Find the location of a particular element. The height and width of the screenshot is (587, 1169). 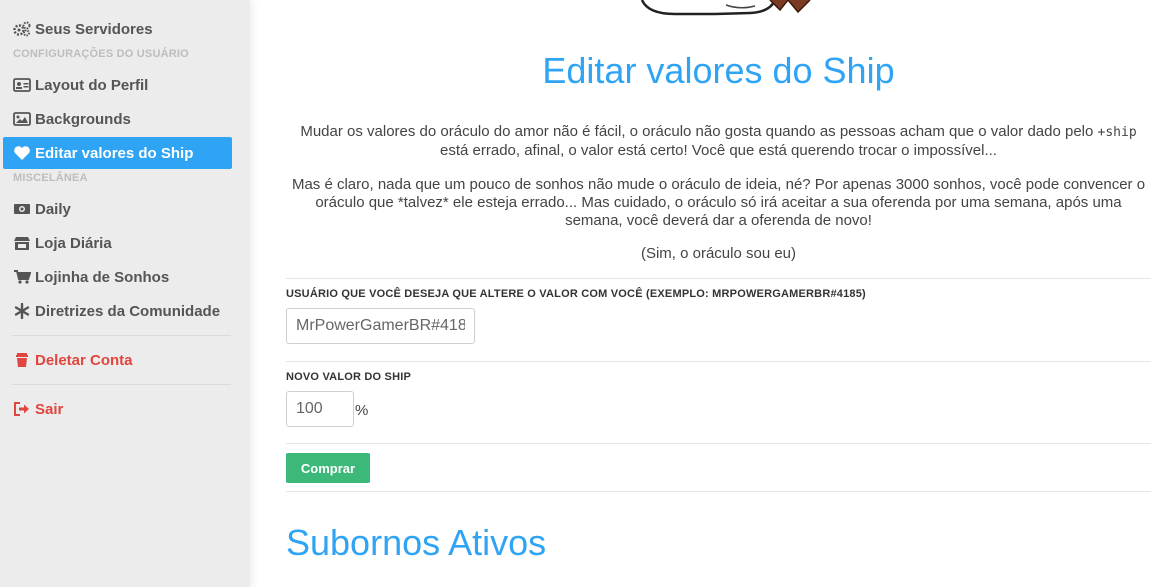

sidebar-item-profile-layout: Layout do Perfil is located at coordinates (80, 85).